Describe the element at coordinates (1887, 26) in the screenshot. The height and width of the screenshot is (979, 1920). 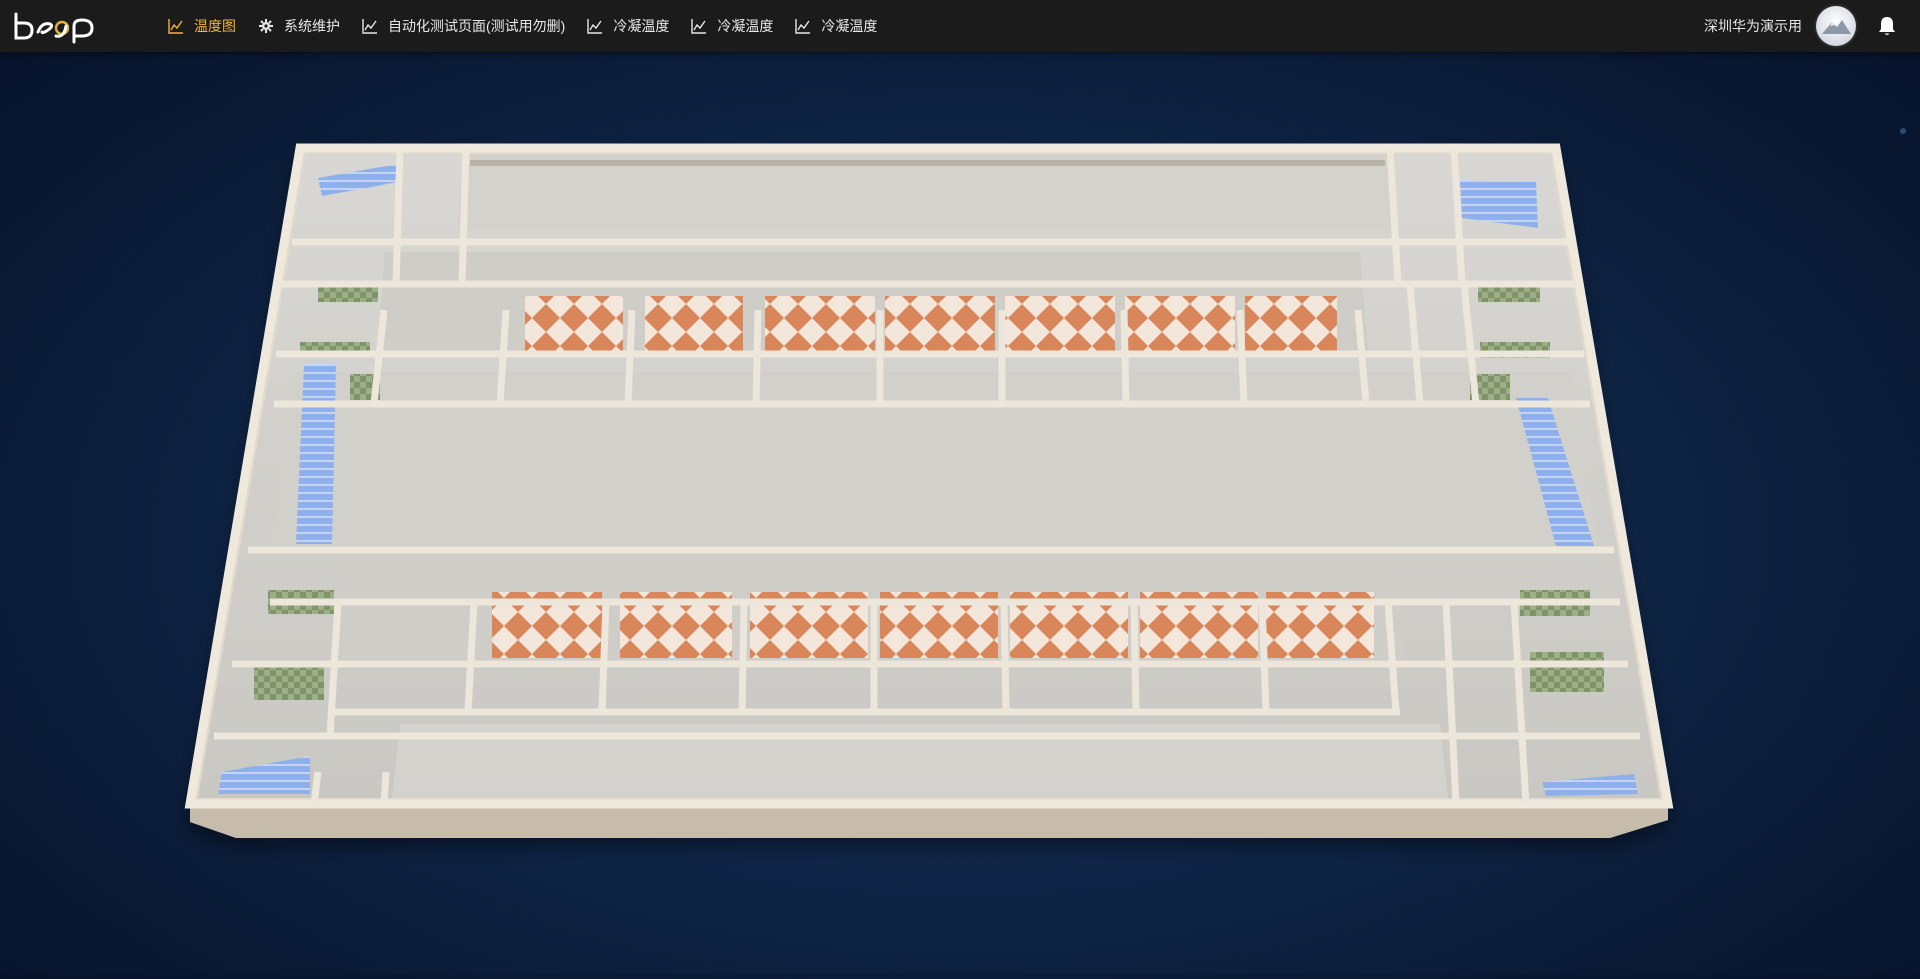
I see `bell-icon` at that location.